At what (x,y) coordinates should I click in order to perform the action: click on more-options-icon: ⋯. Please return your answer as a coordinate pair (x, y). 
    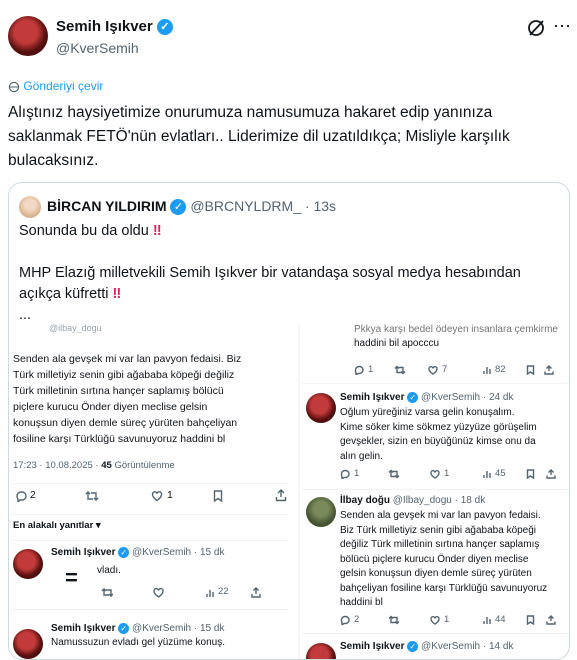
    Looking at the image, I should click on (562, 26).